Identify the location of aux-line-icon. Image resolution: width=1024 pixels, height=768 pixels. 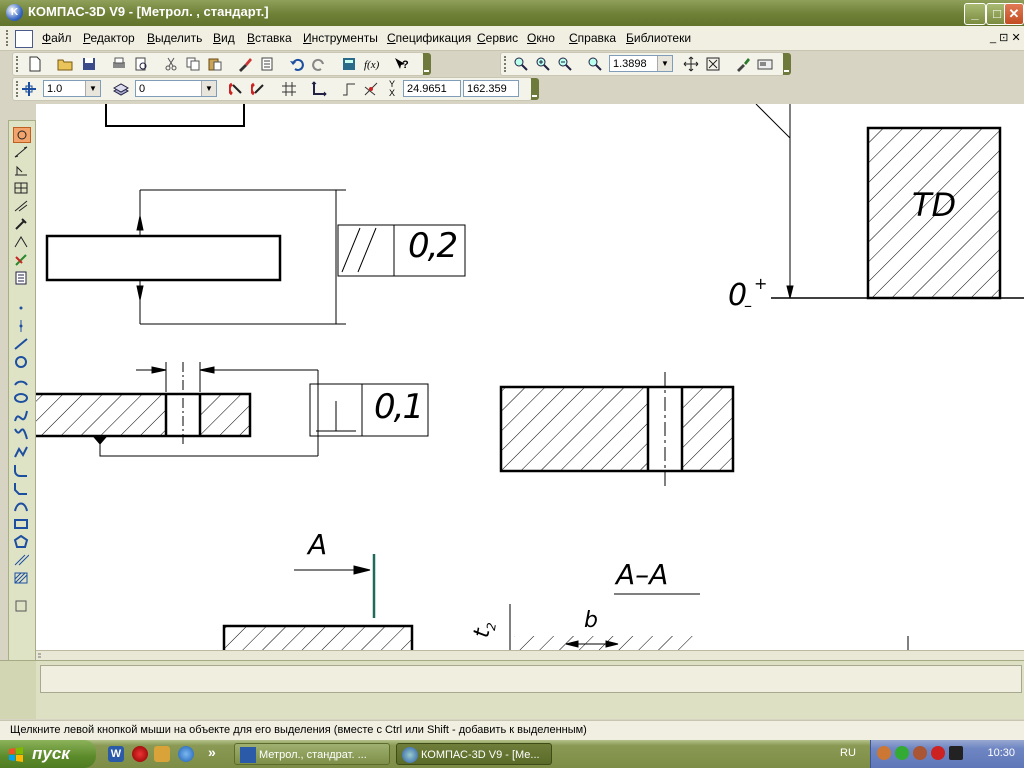
(21, 326).